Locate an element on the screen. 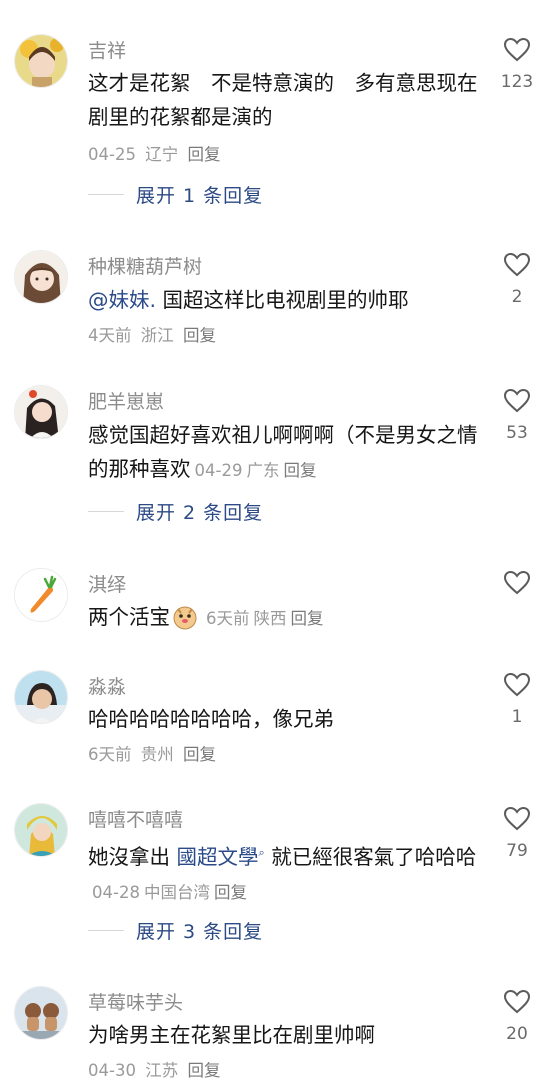 The image size is (556, 1082). expand-replies-button: 展开 2 条回复 is located at coordinates (175, 511).